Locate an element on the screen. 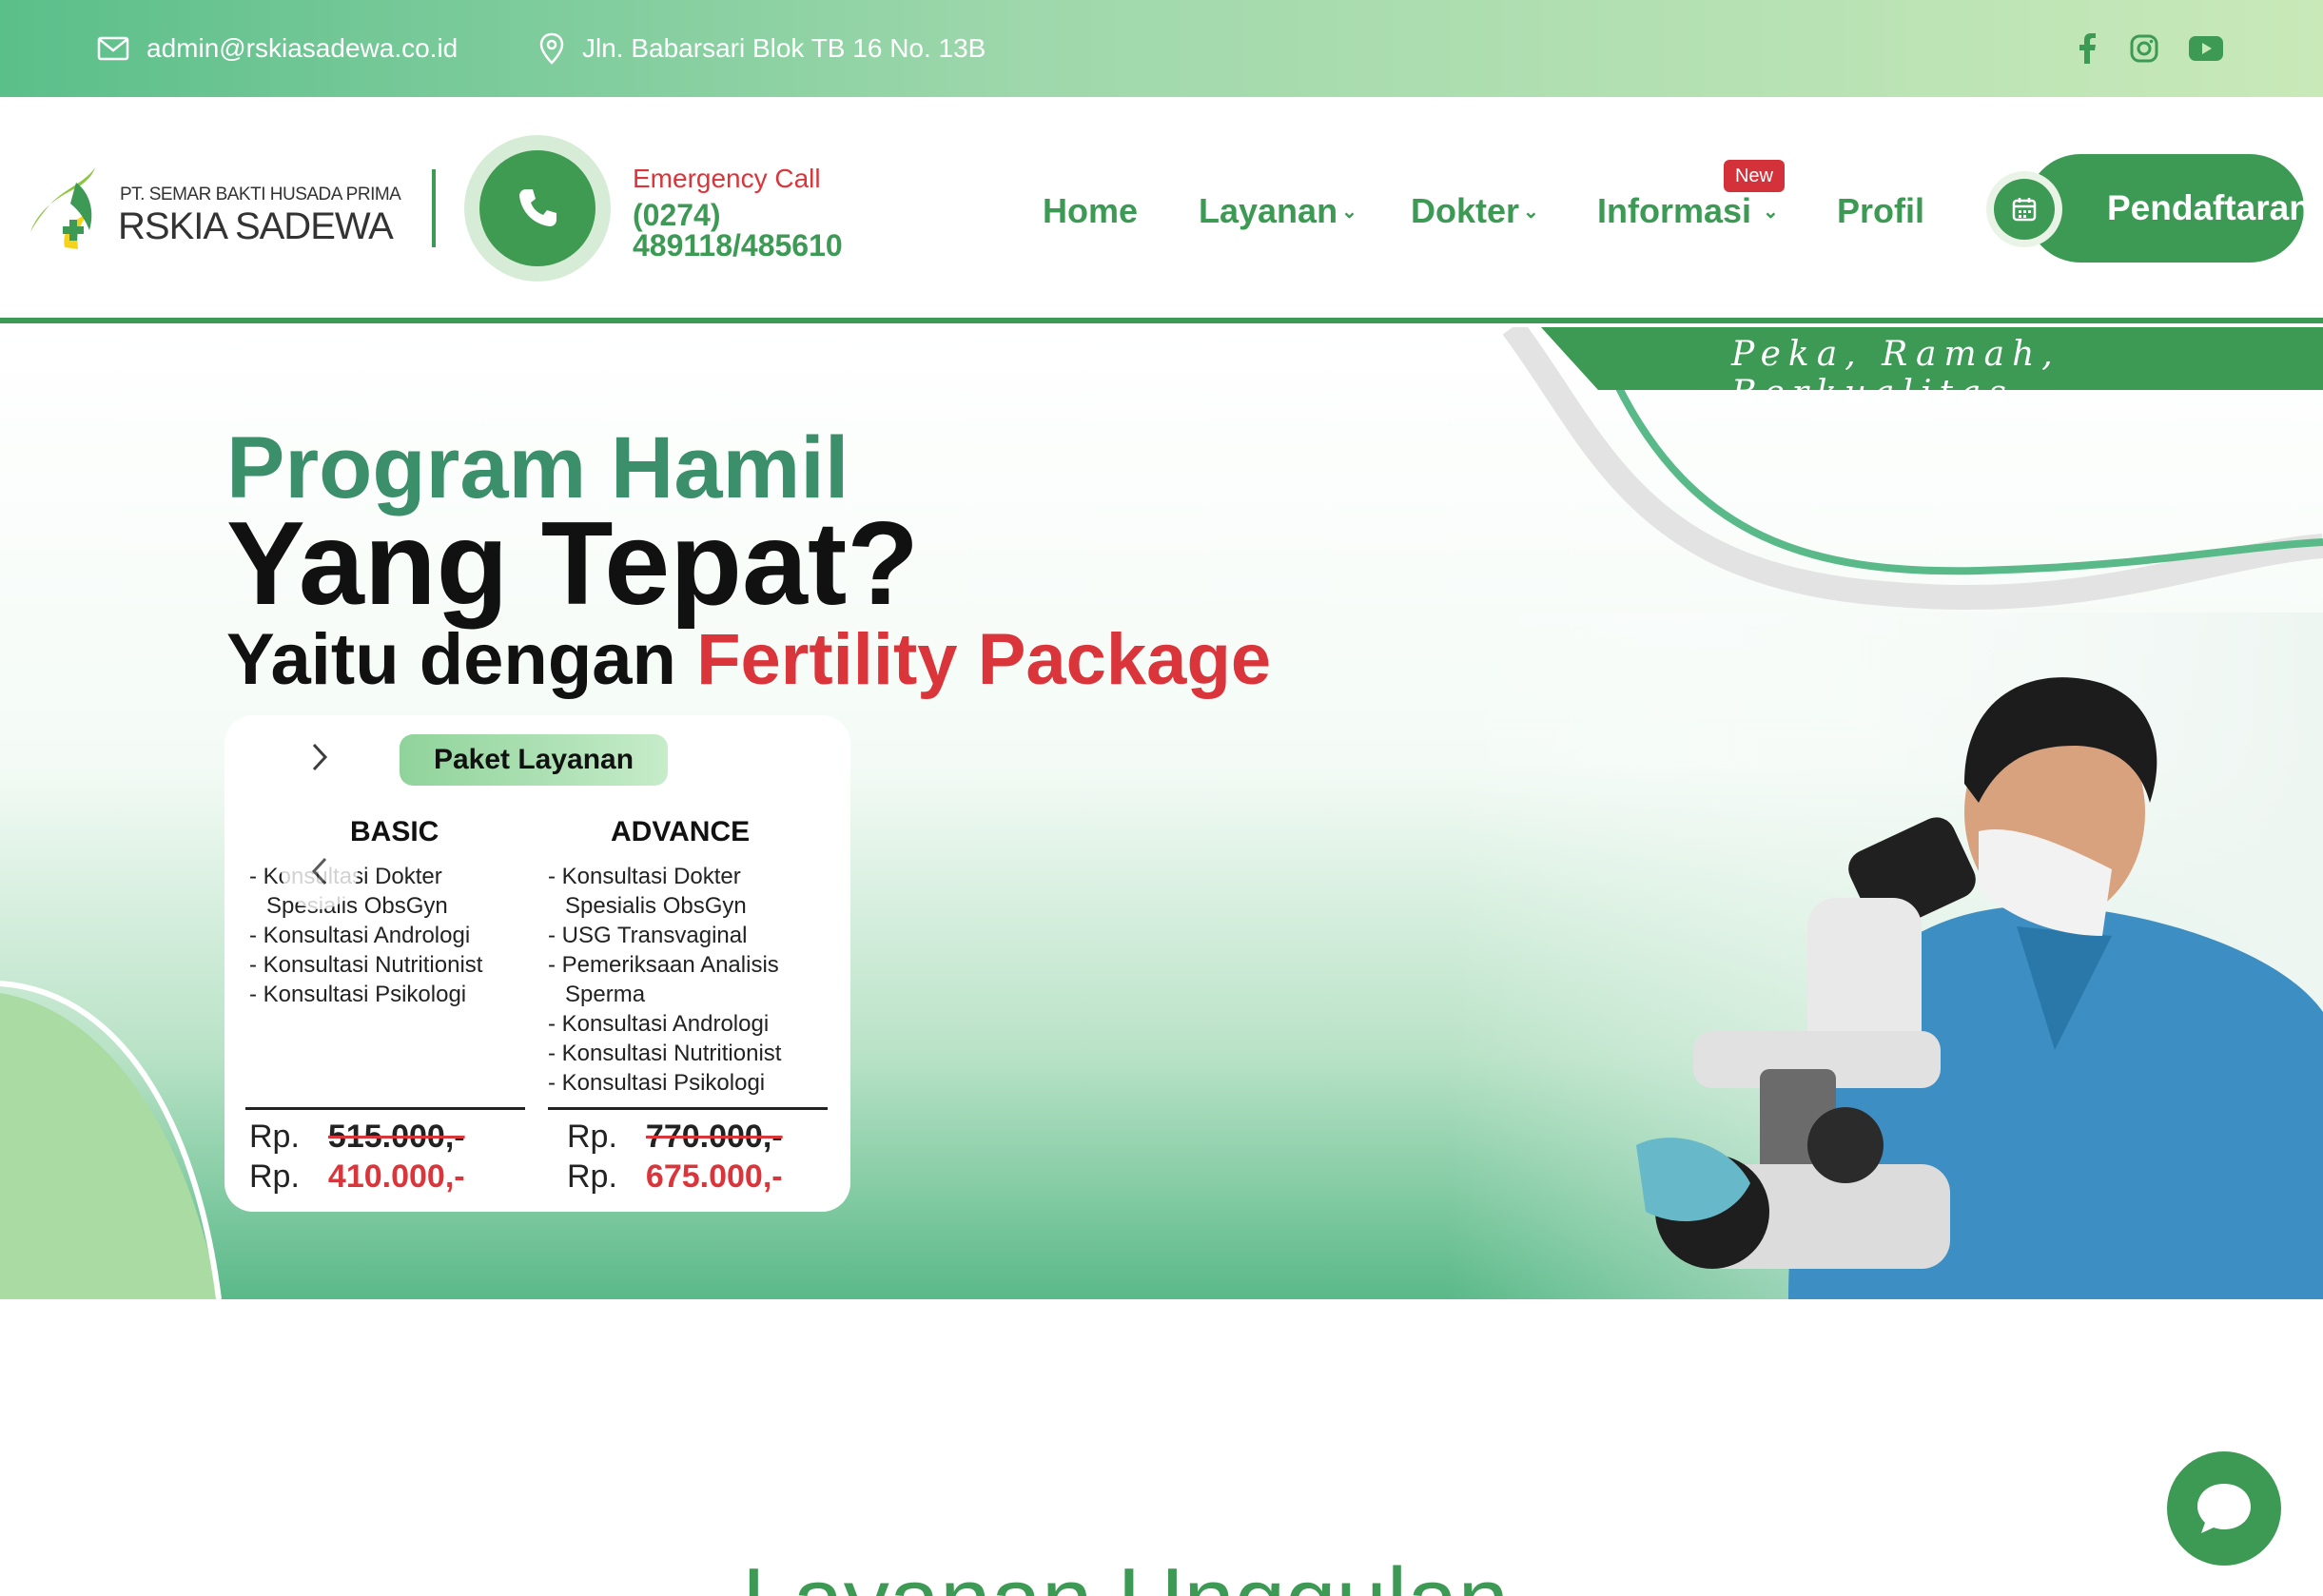 Image resolution: width=2323 pixels, height=1596 pixels. youtube-icon is located at coordinates (2206, 48).